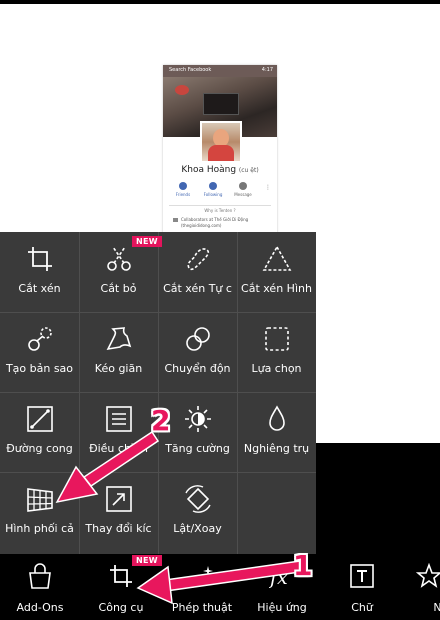  I want to click on toolbar-stickers: Nh, so click(421, 587).